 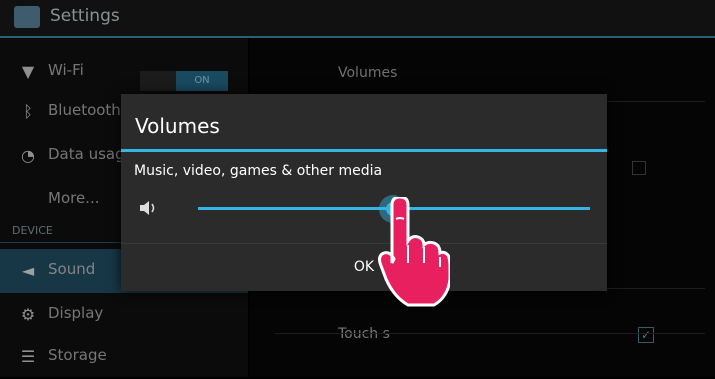 I want to click on sidebar-item-wifi: ▼ Wi-Fi ON, so click(x=124, y=72).